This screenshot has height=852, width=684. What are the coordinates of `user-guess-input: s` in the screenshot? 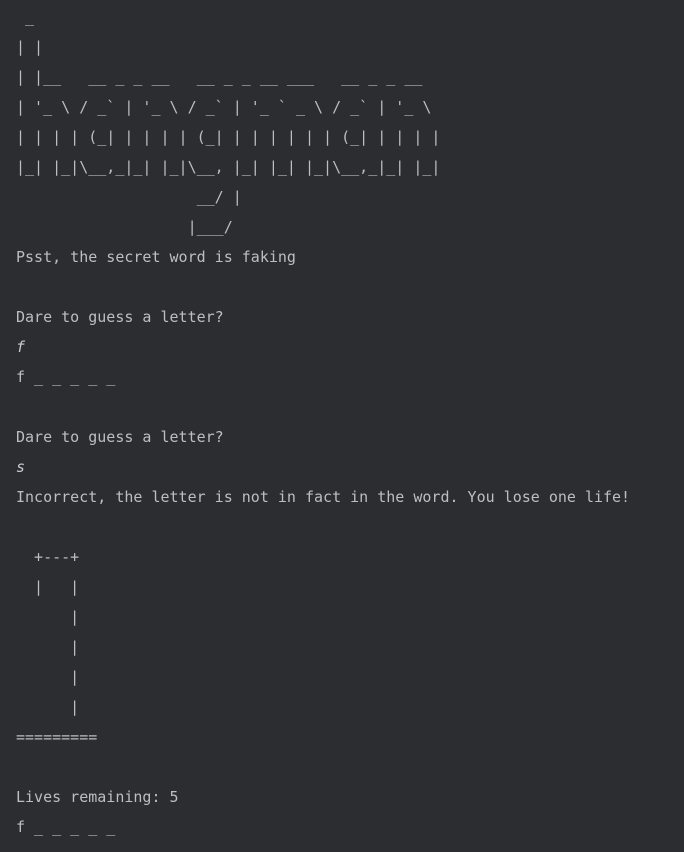 It's located at (21, 467).